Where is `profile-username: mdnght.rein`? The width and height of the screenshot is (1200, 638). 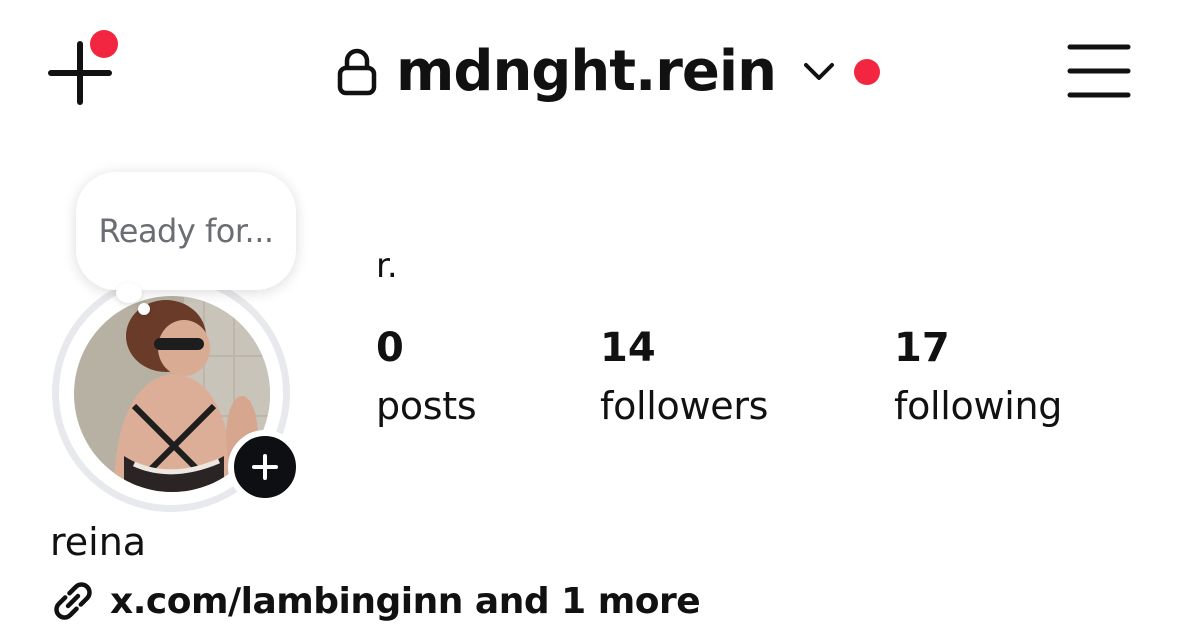 profile-username: mdnght.rein is located at coordinates (586, 71).